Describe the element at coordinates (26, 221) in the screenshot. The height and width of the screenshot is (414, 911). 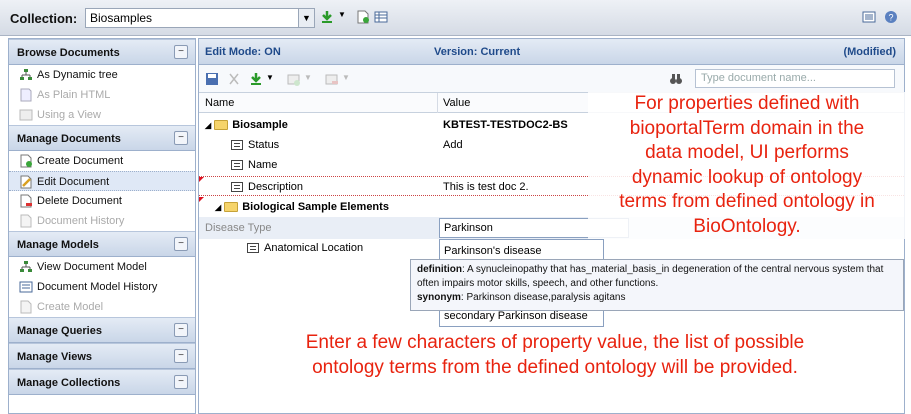
I see `history-icon` at that location.